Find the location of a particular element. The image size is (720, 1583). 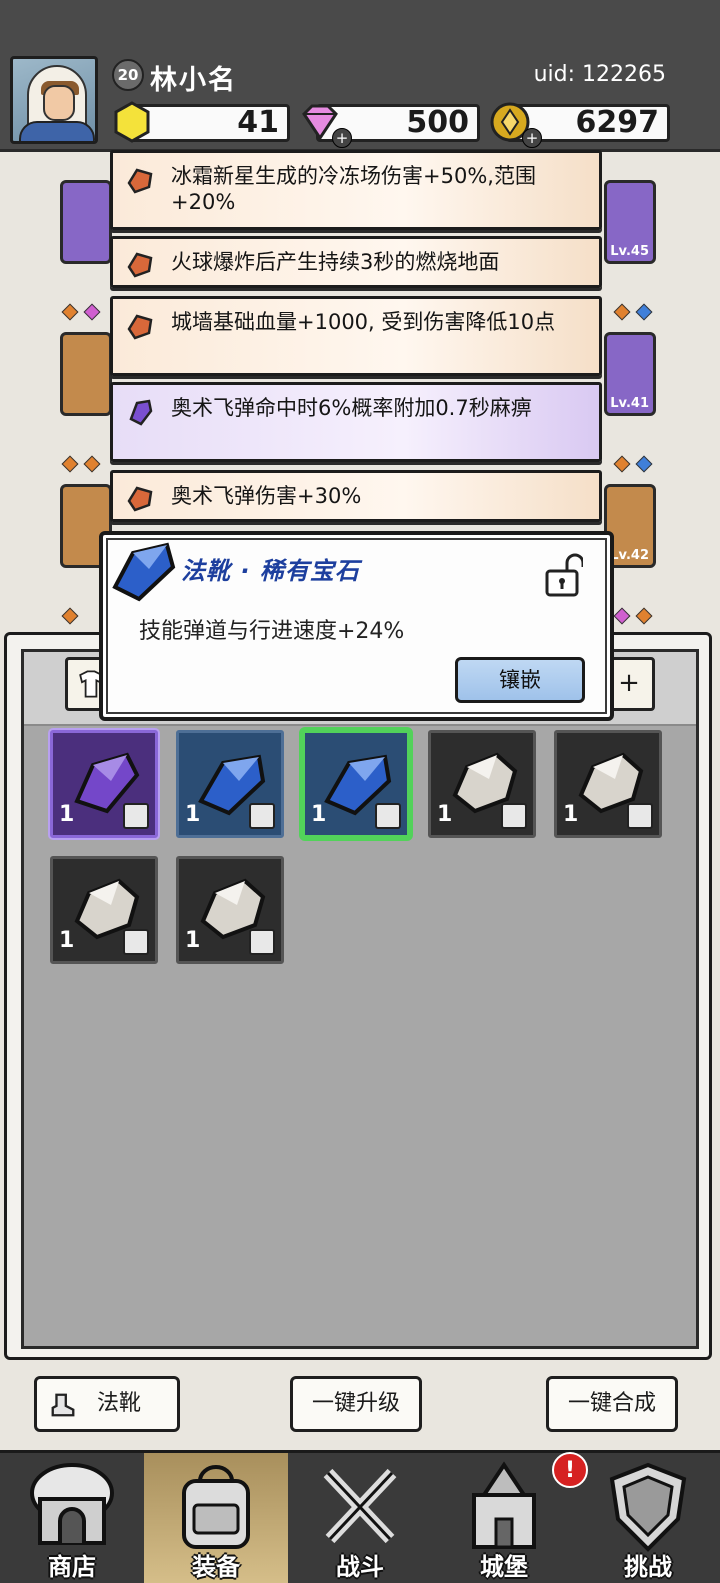

castle-icon is located at coordinates (504, 1505).